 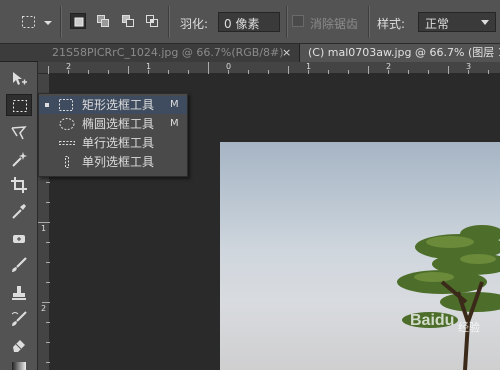 I want to click on subtract-from-selection-button, so click(x=128, y=21).